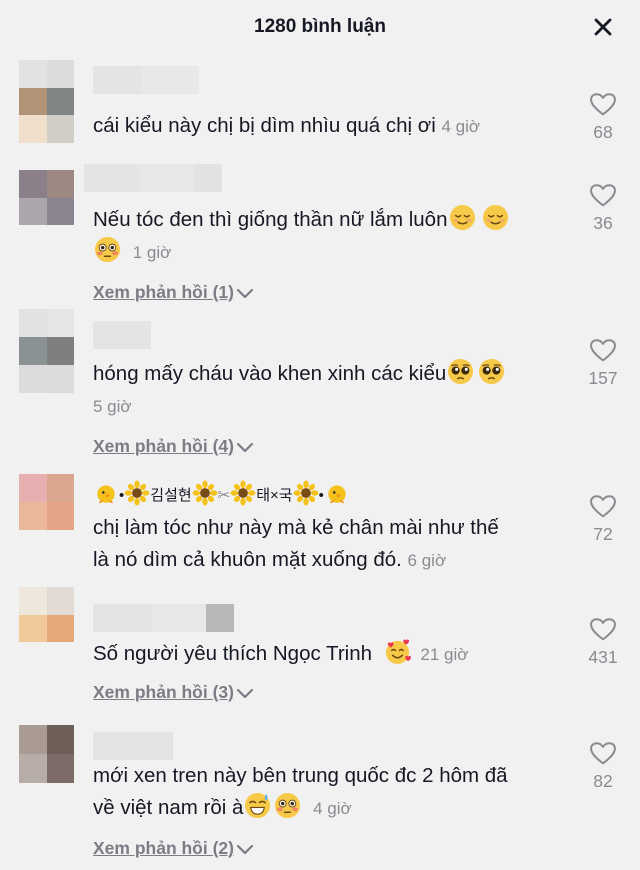 The width and height of the screenshot is (640, 870). What do you see at coordinates (397, 651) in the screenshot?
I see `smiling-face-with-hearts-emoji` at bounding box center [397, 651].